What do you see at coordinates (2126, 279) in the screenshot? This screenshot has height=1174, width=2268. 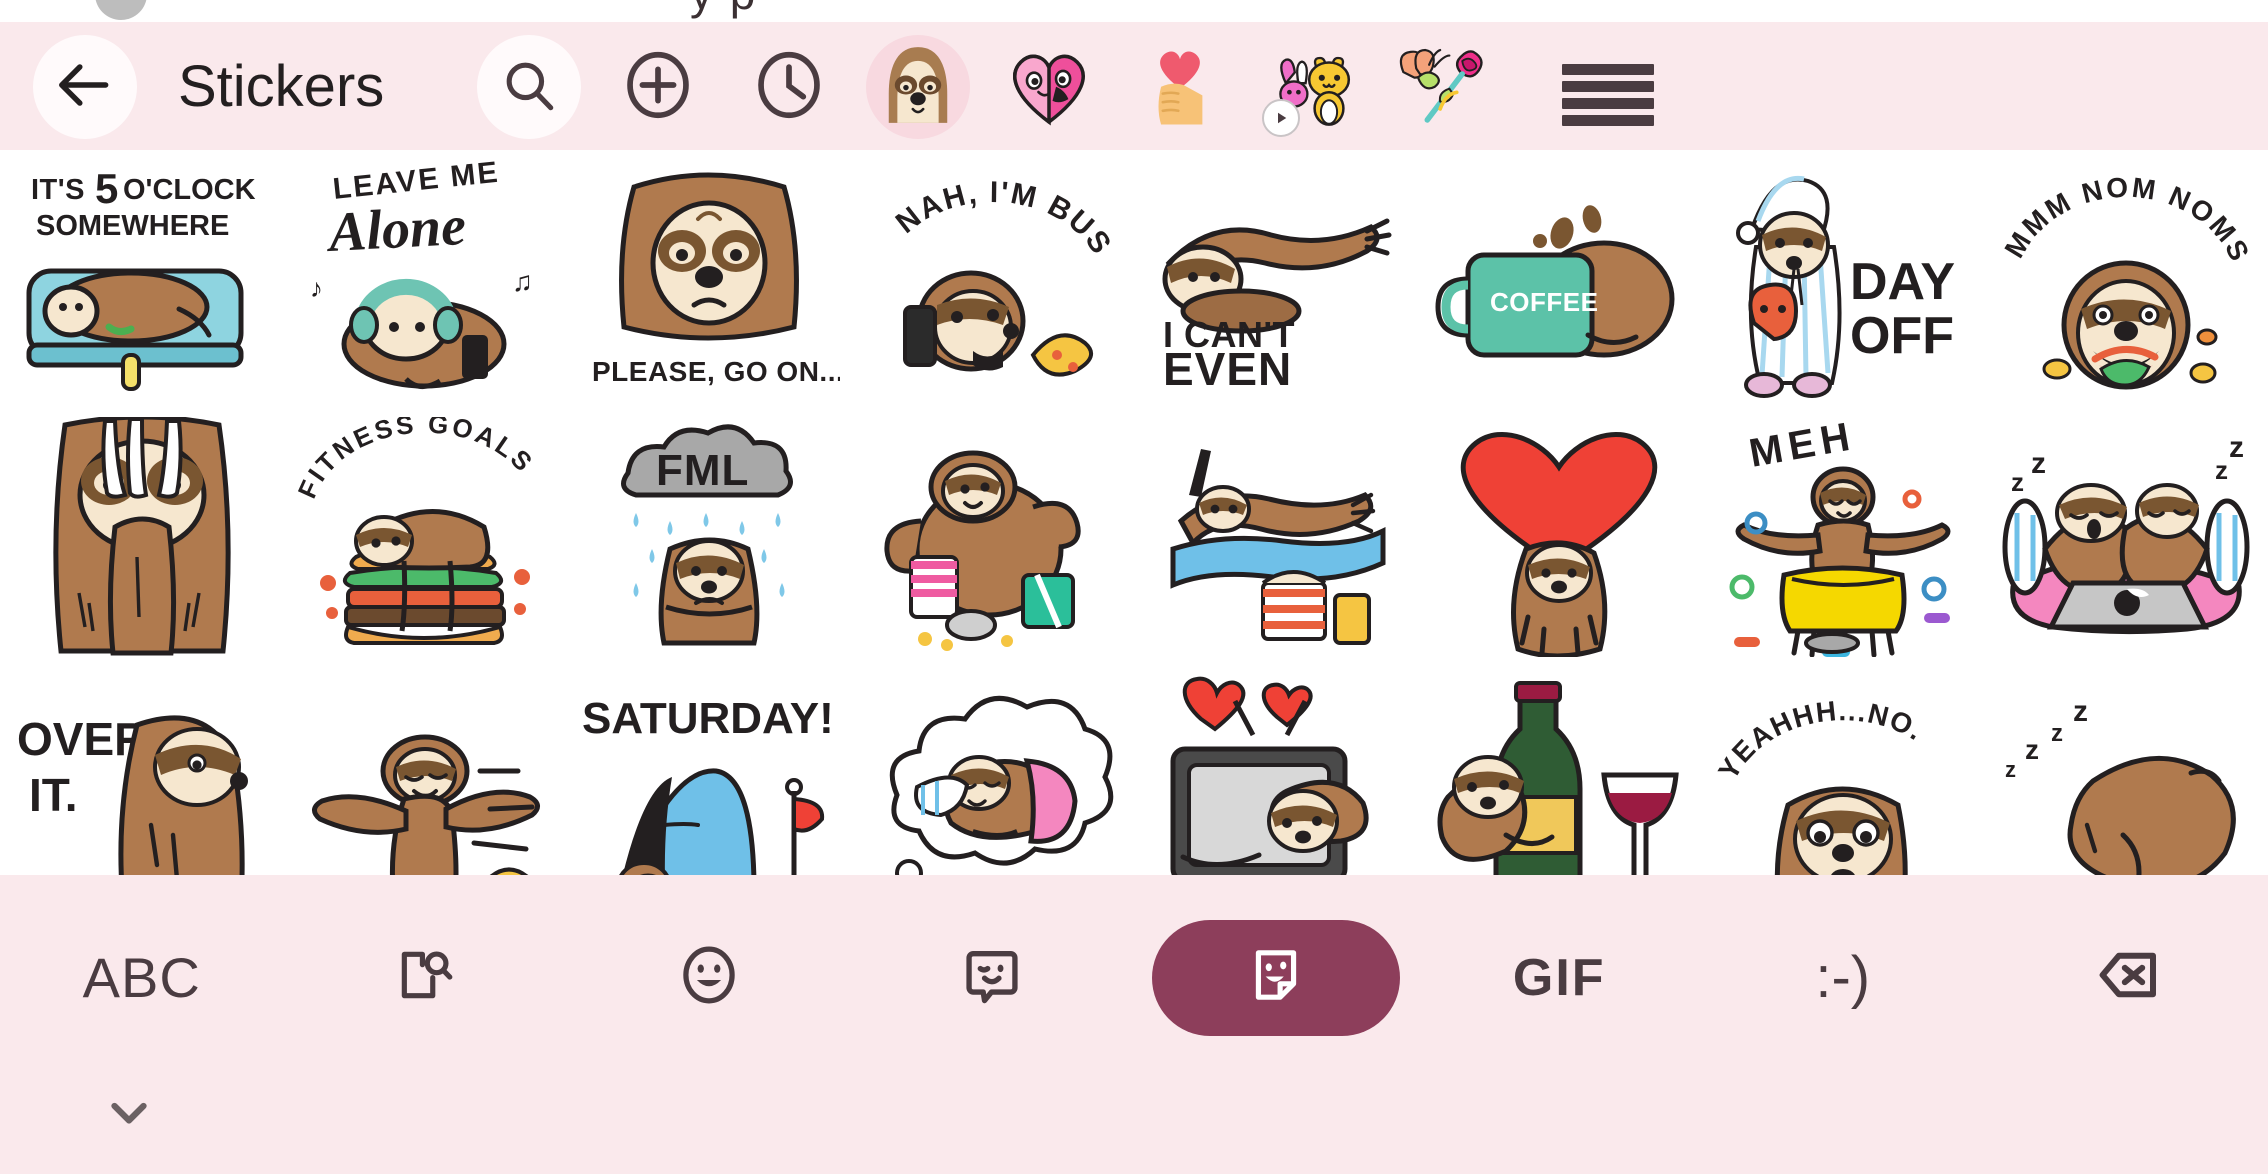 I see `sticker-mmm-nom-noms: MMM NOM NOMS` at bounding box center [2126, 279].